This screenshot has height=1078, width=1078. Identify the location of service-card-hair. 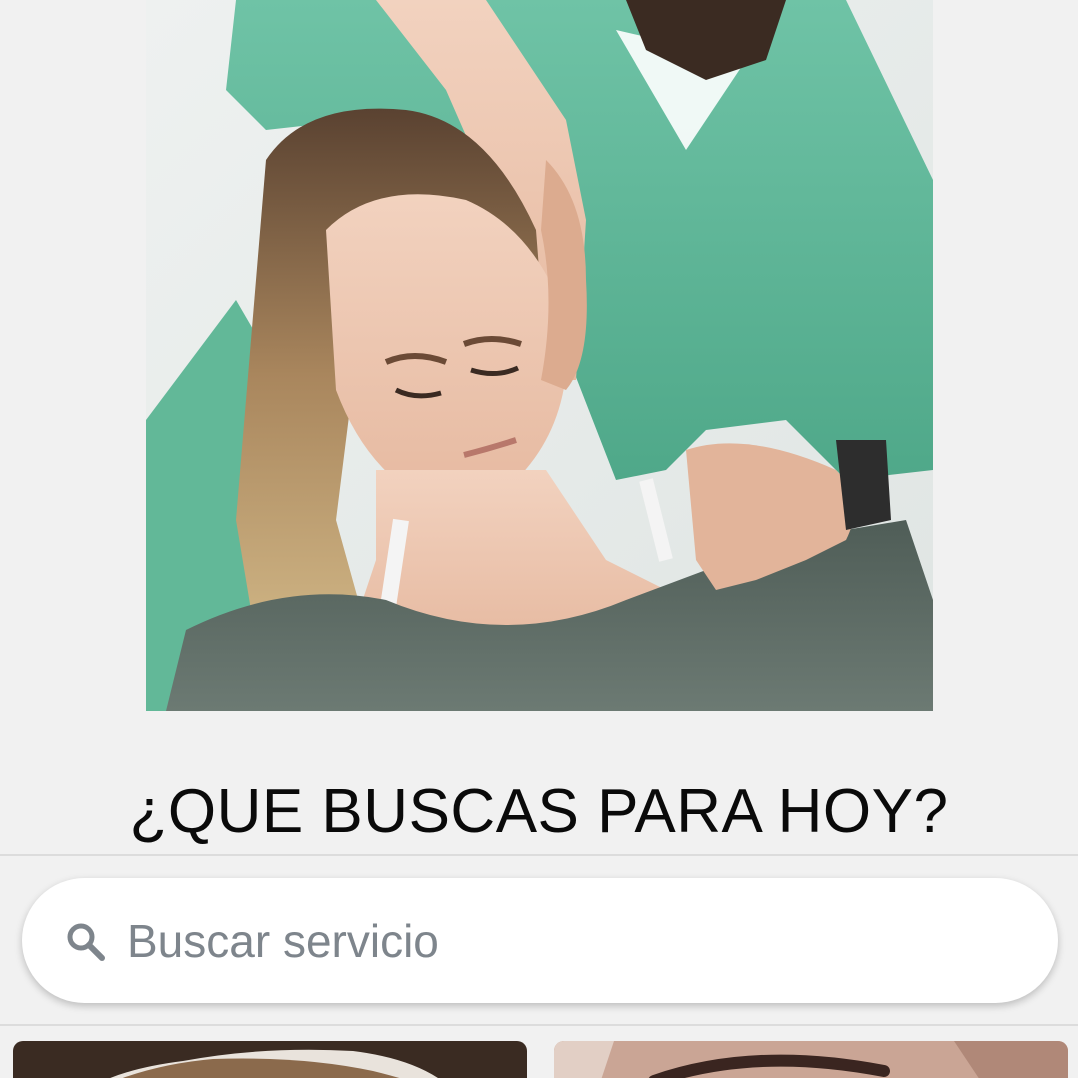
(270, 1059).